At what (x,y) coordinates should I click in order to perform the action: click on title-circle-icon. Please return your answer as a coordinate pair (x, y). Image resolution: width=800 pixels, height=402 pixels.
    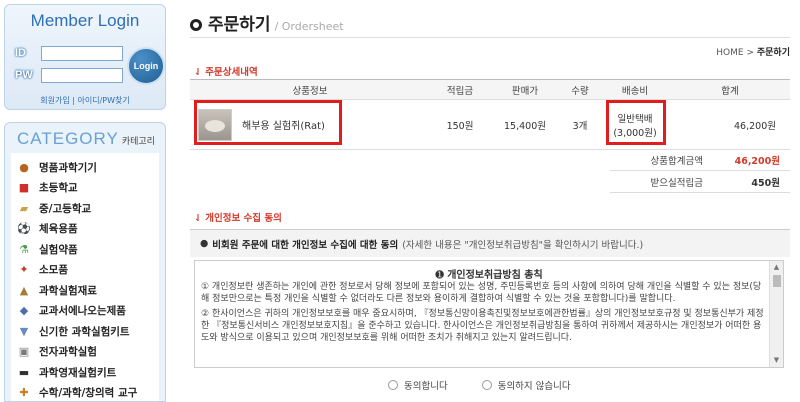
    Looking at the image, I should click on (196, 25).